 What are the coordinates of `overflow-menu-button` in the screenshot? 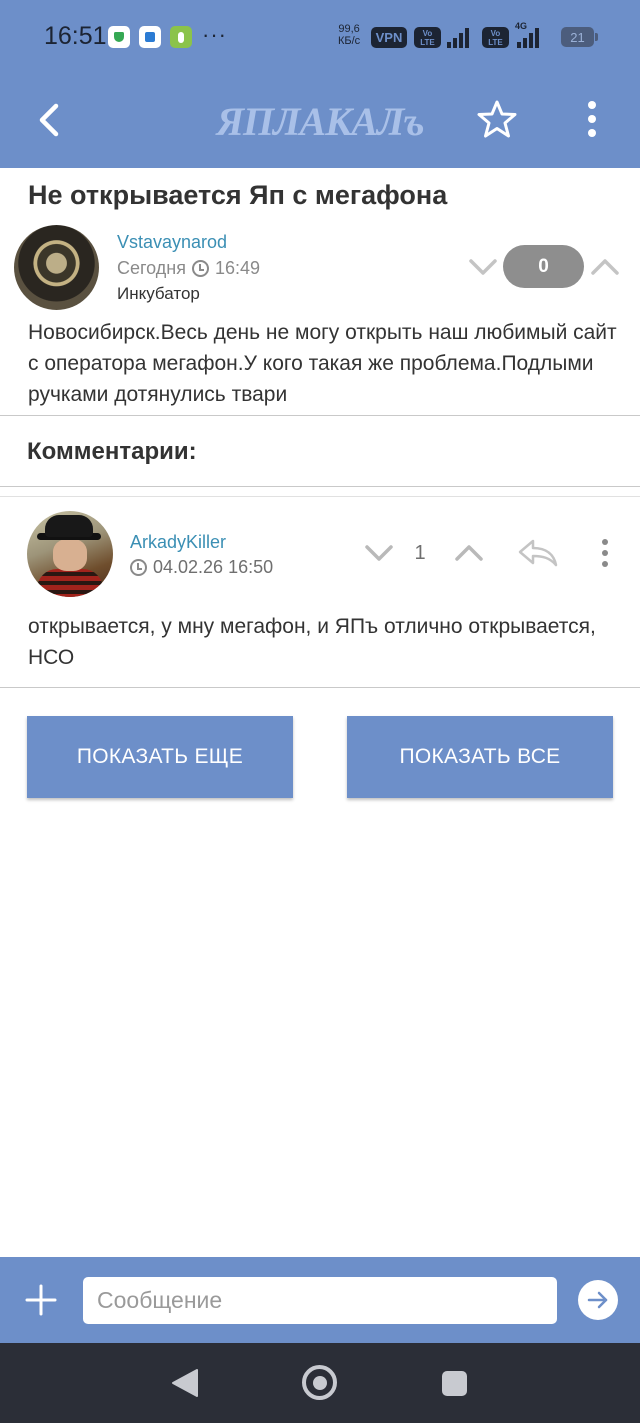 It's located at (592, 119).